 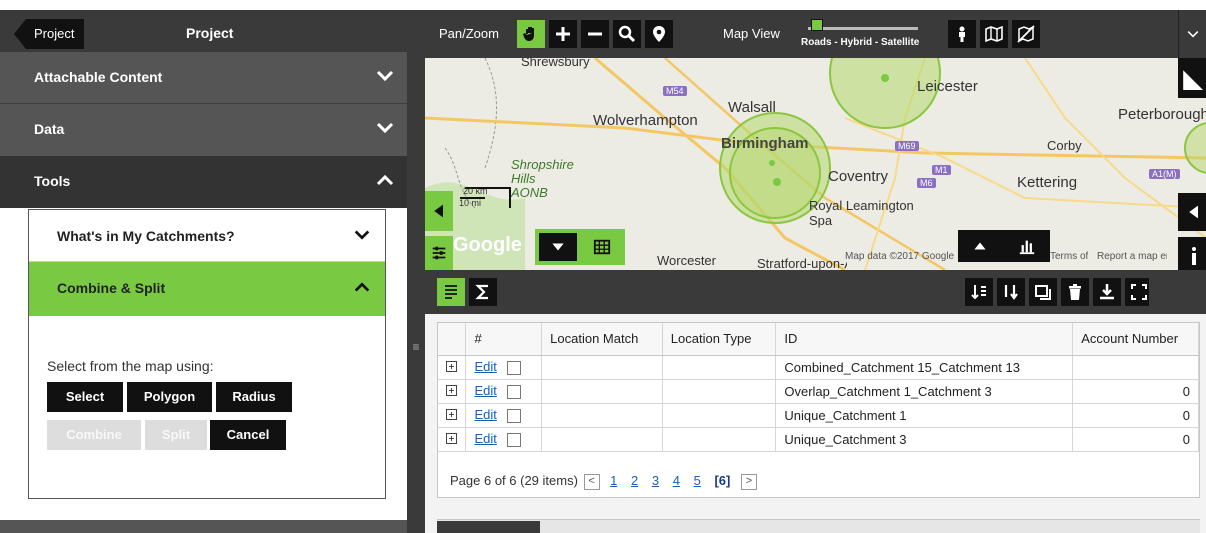 I want to click on table-view-button, so click(x=602, y=247).